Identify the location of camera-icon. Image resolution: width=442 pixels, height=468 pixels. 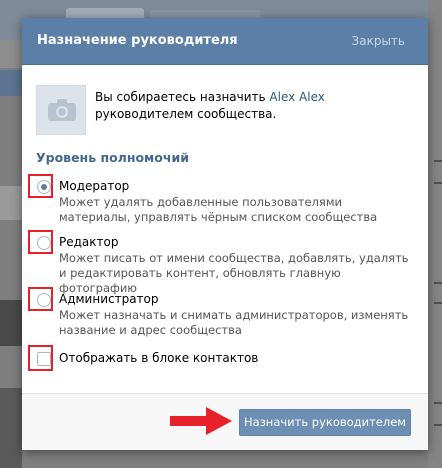
(62, 110).